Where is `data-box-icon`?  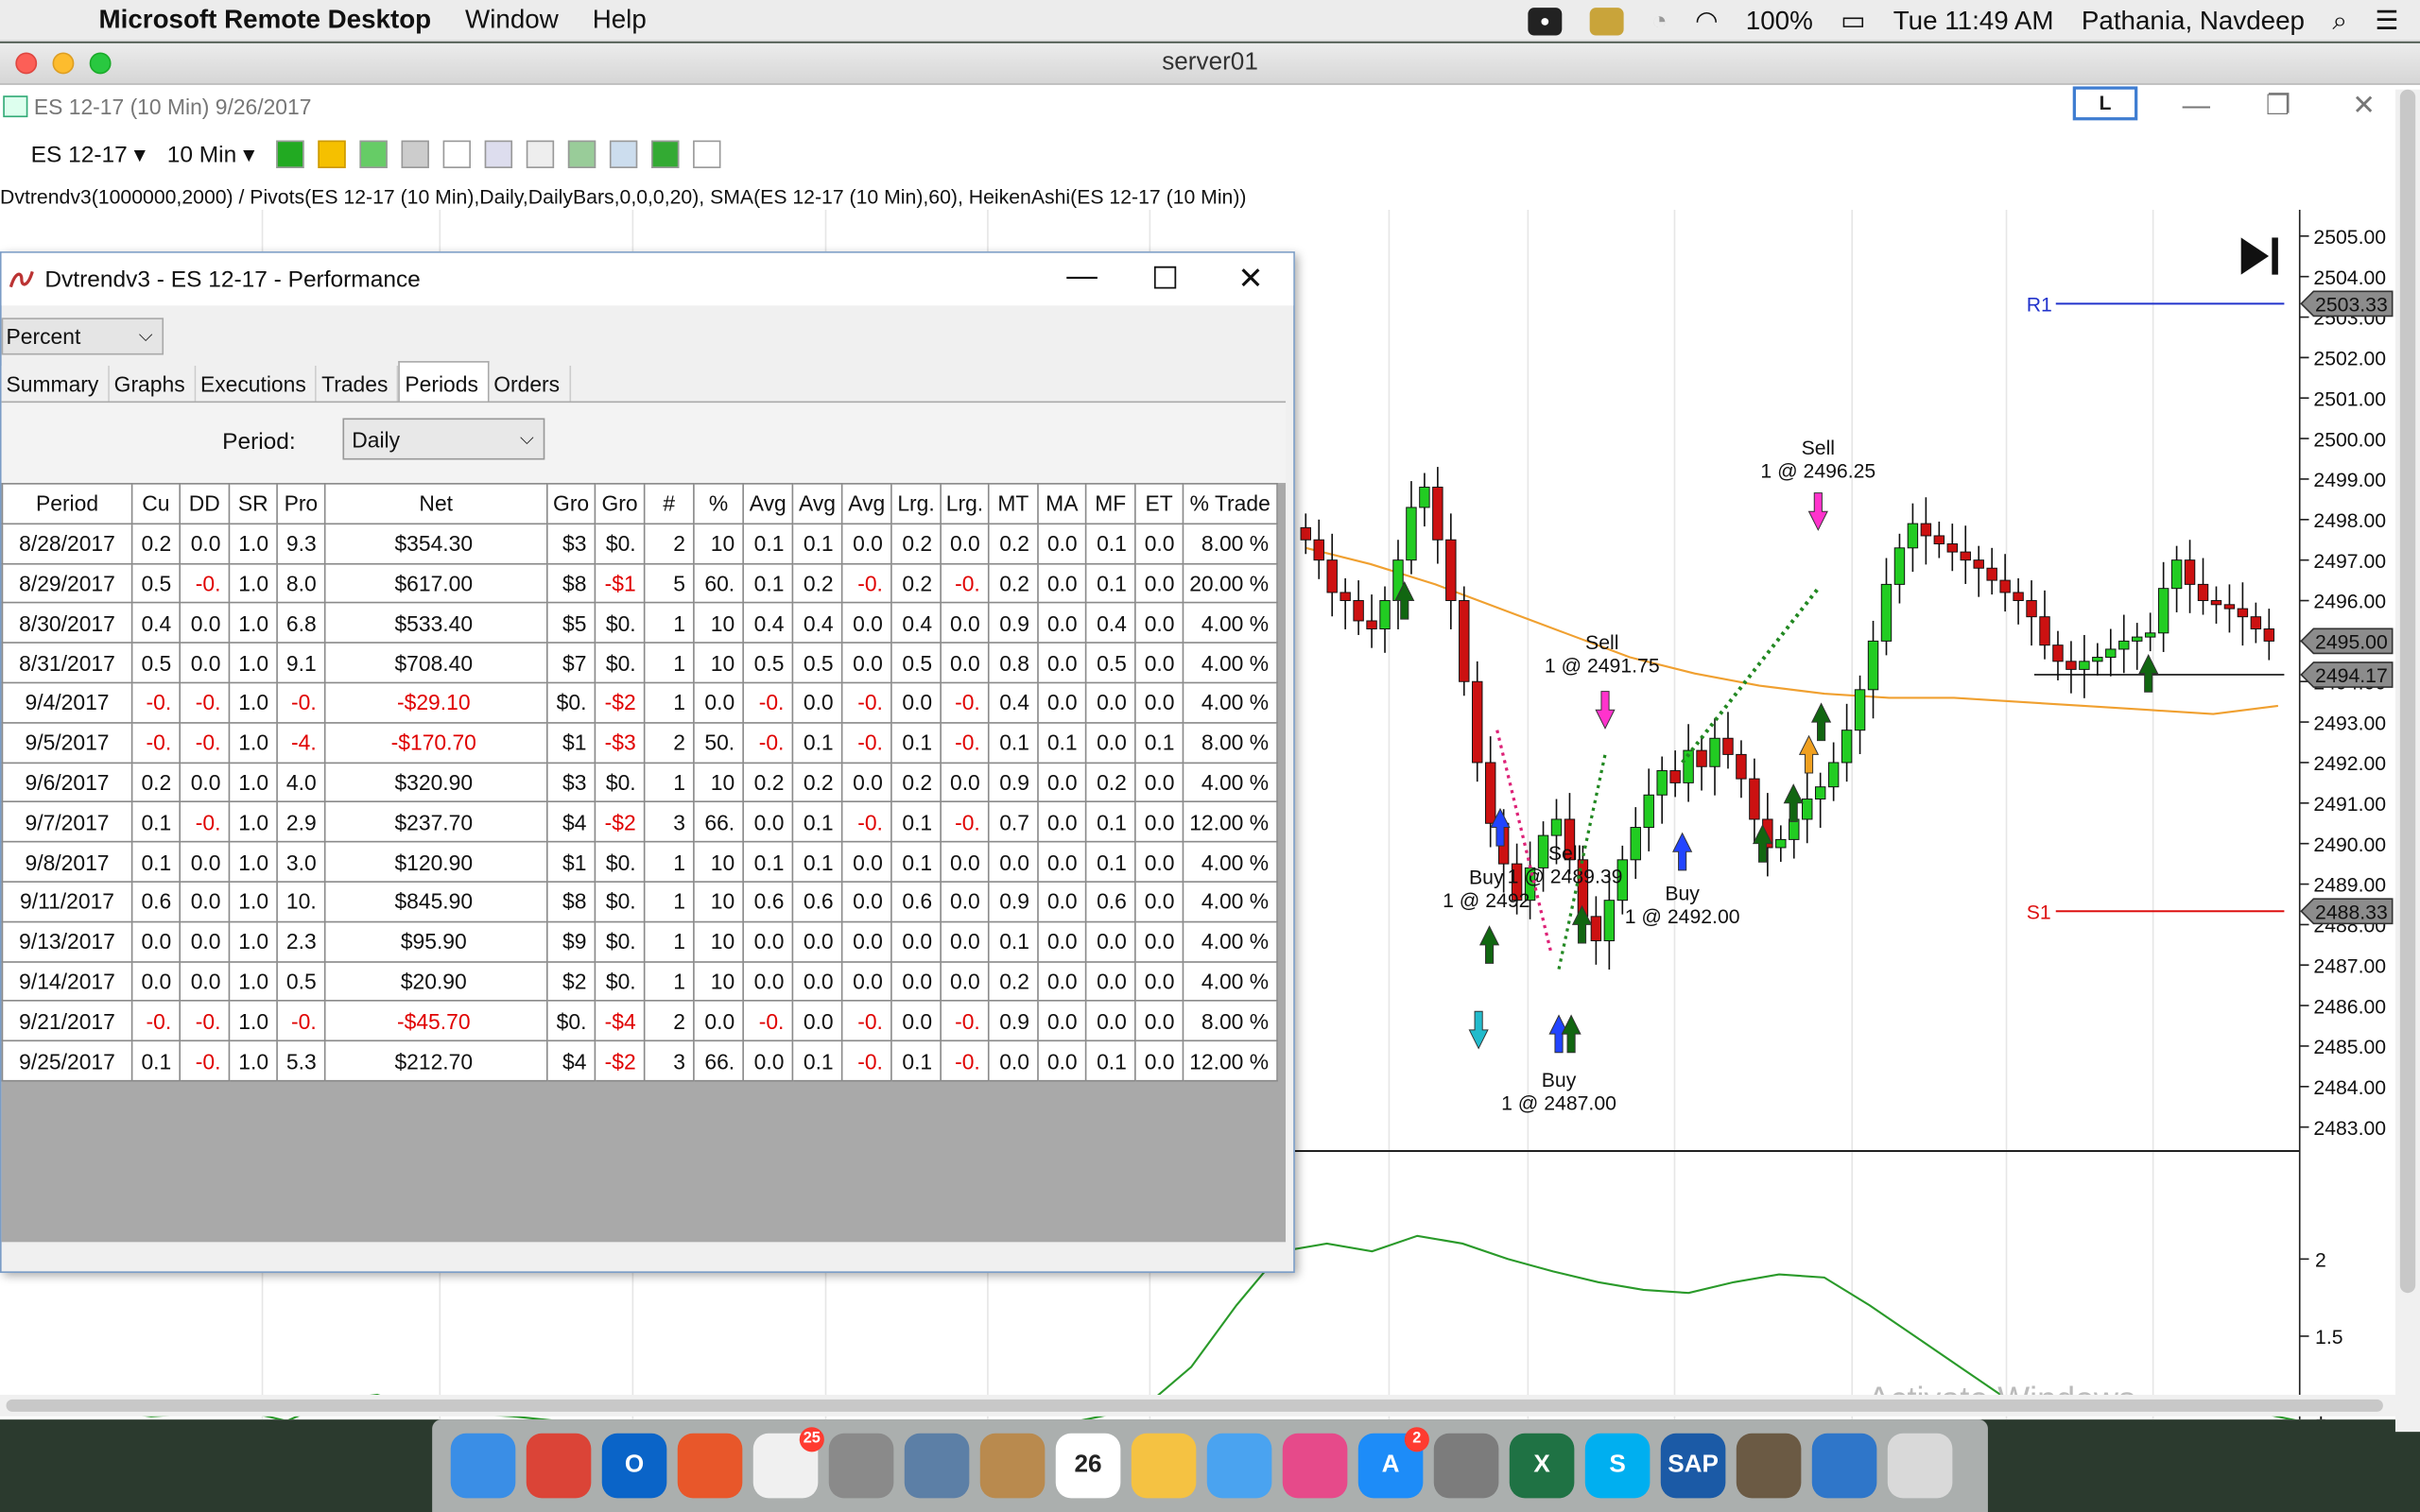
data-box-icon is located at coordinates (707, 154).